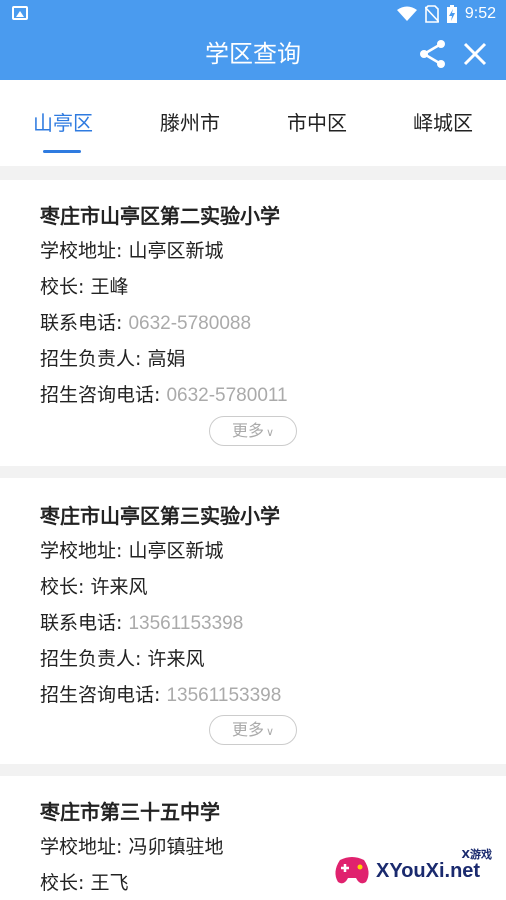  What do you see at coordinates (451, 14) in the screenshot?
I see `battery-charging-icon` at bounding box center [451, 14].